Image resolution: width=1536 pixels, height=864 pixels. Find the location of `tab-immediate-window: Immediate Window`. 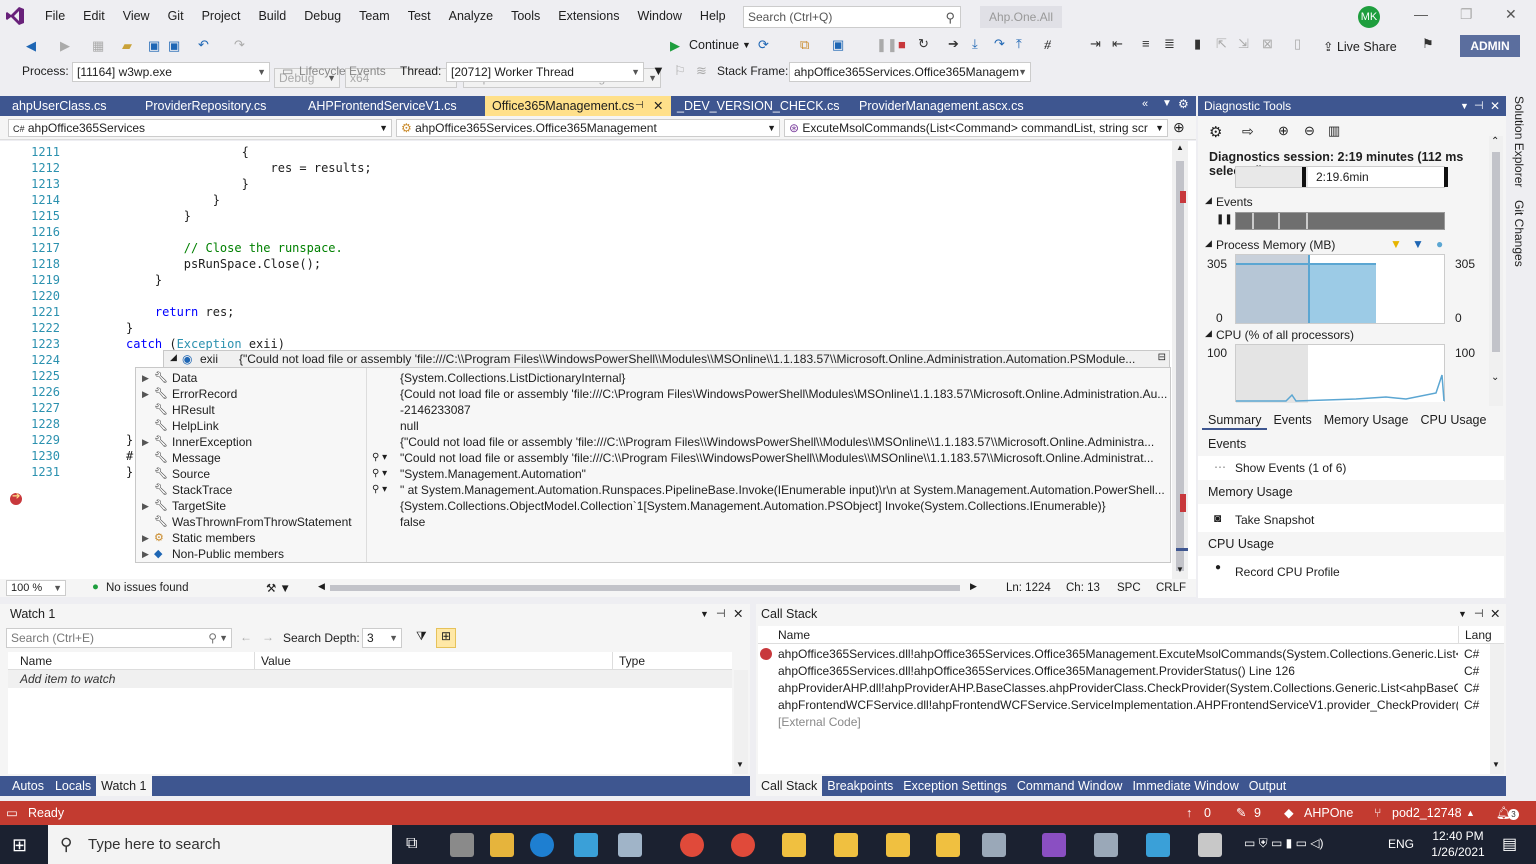

tab-immediate-window: Immediate Window is located at coordinates (1185, 786).